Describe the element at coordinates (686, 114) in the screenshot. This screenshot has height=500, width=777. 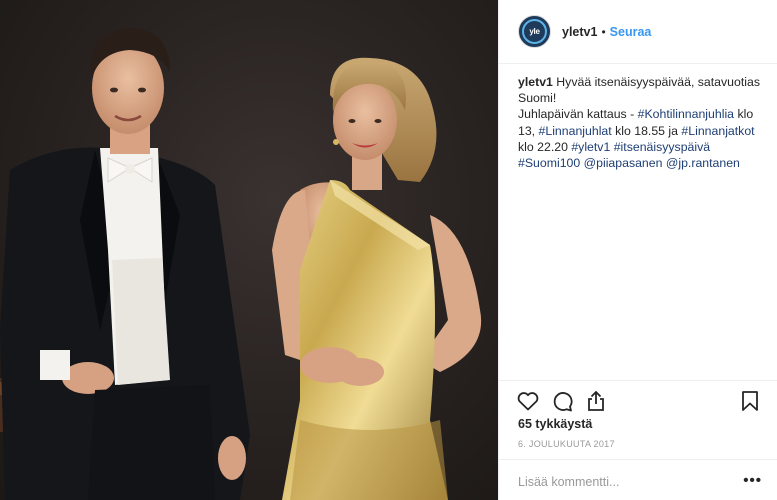
I see `hashtag-link: #Kohtilinnanjuhlia` at that location.